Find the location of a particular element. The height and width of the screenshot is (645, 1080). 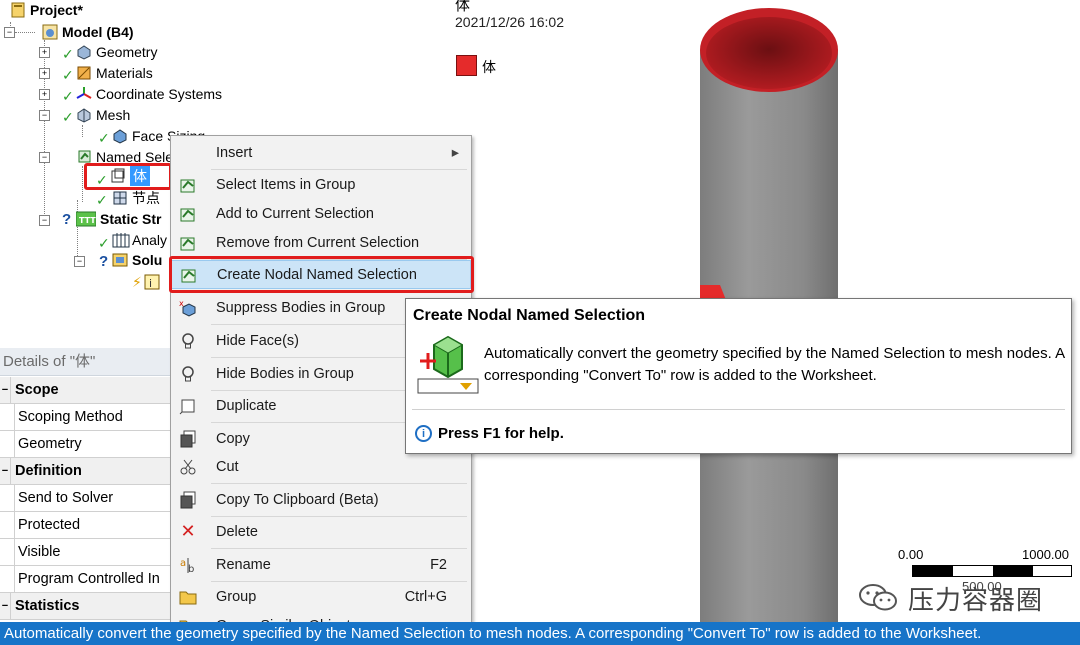

callout-box-create-nodal is located at coordinates (321, 274).